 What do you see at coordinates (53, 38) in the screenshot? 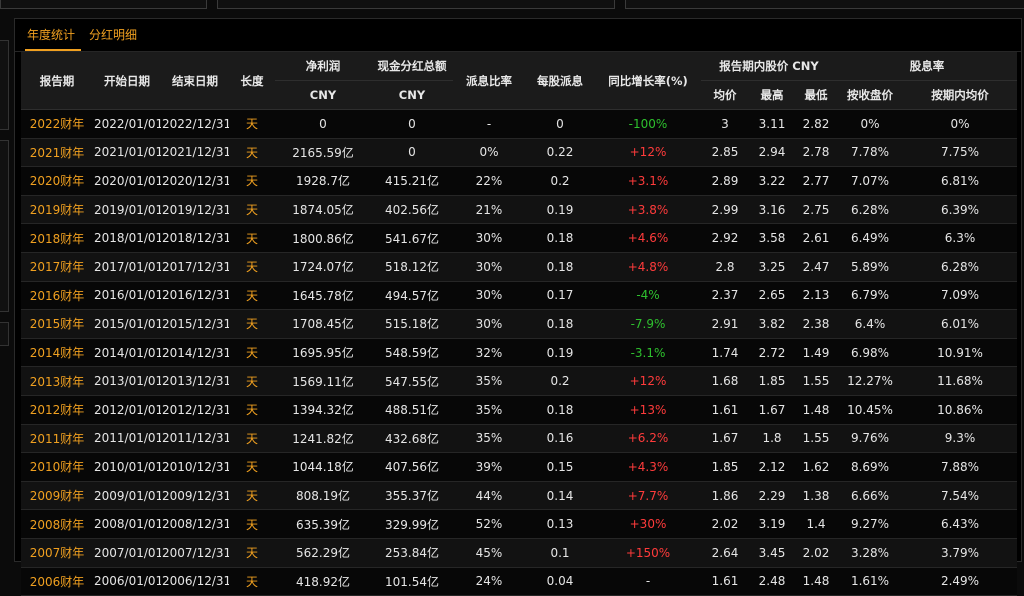
I see `tab-annual-stats: 年度统计` at bounding box center [53, 38].